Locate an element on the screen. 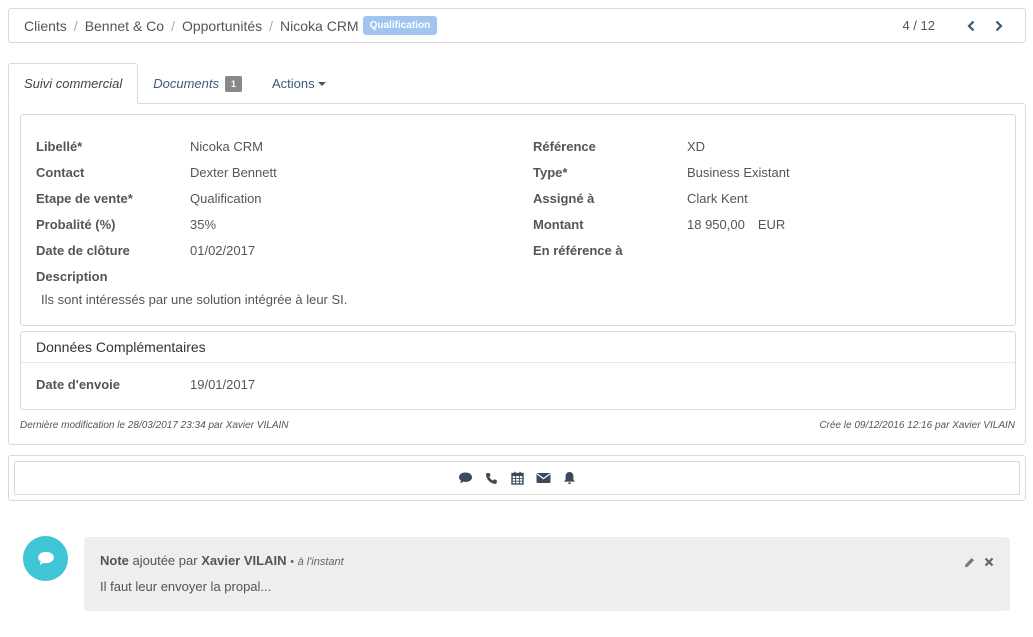 The height and width of the screenshot is (637, 1033). field-label: Assigné à is located at coordinates (563, 198).